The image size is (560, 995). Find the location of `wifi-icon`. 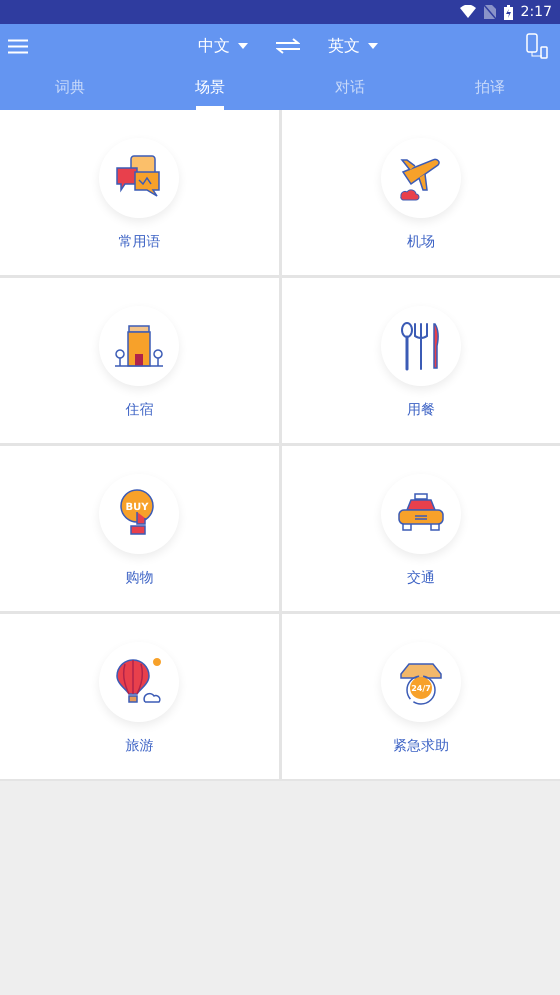

wifi-icon is located at coordinates (468, 12).